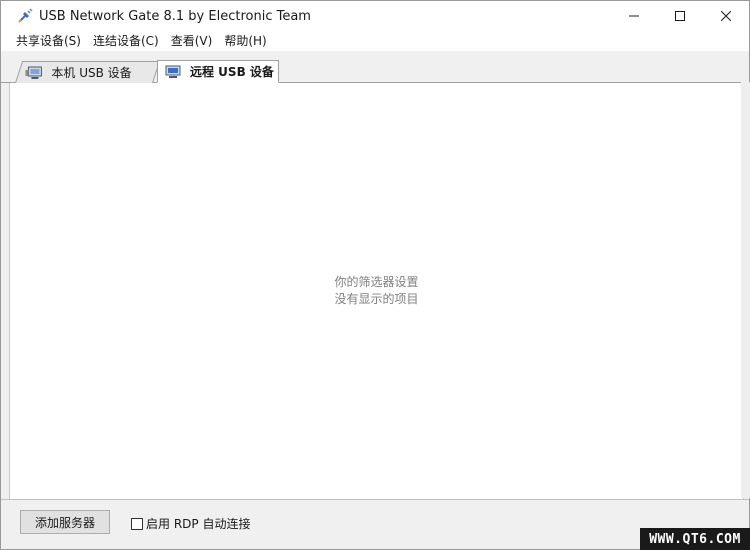 Image resolution: width=750 pixels, height=550 pixels. I want to click on close-button, so click(726, 16).